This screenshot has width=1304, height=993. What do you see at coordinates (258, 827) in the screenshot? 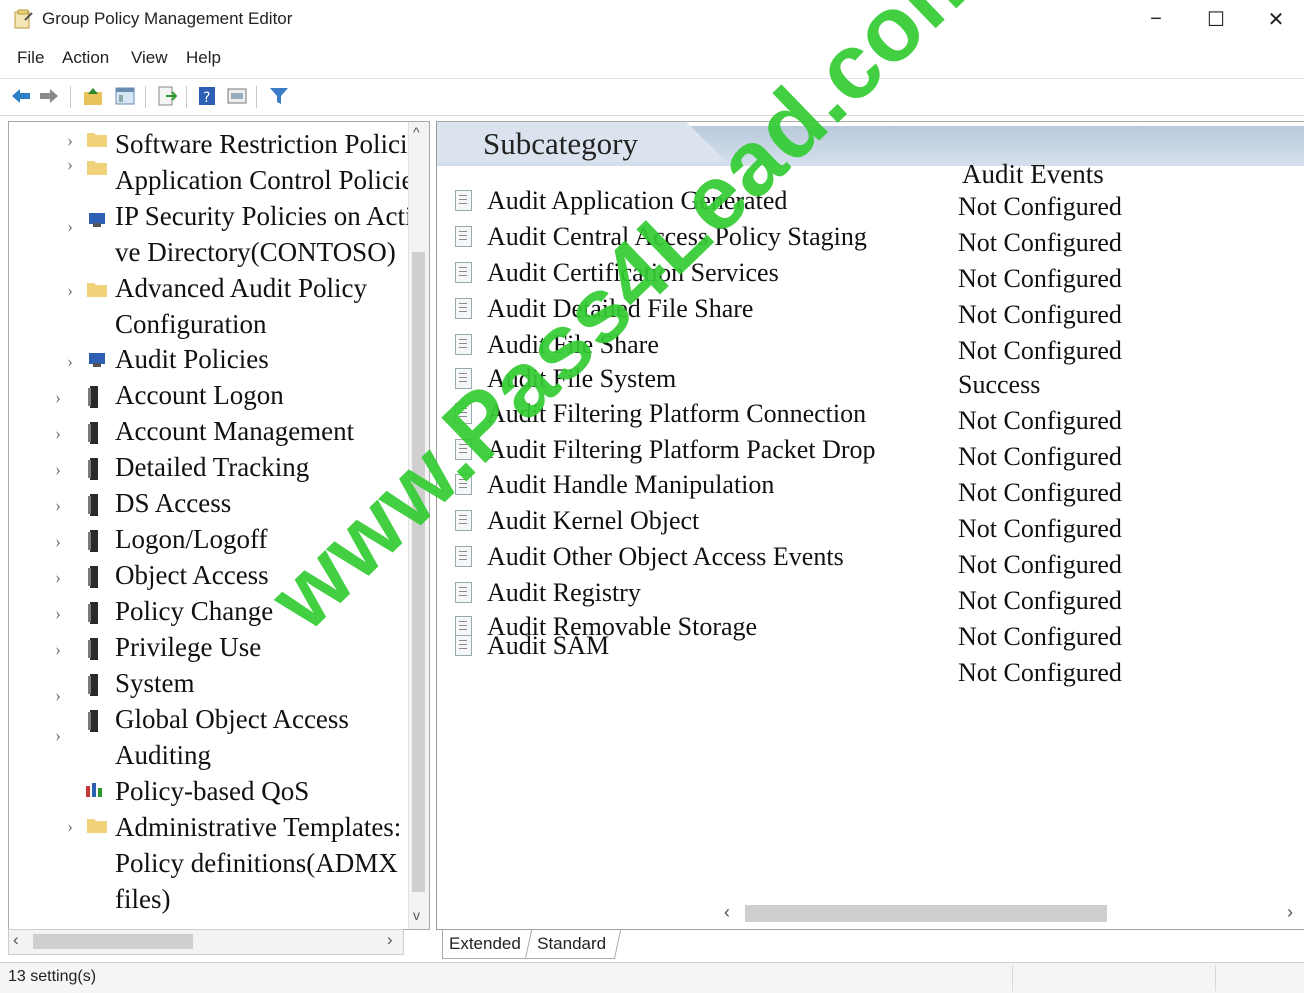
I see `tree-item-administrative-templates: Administrative Templates:` at bounding box center [258, 827].